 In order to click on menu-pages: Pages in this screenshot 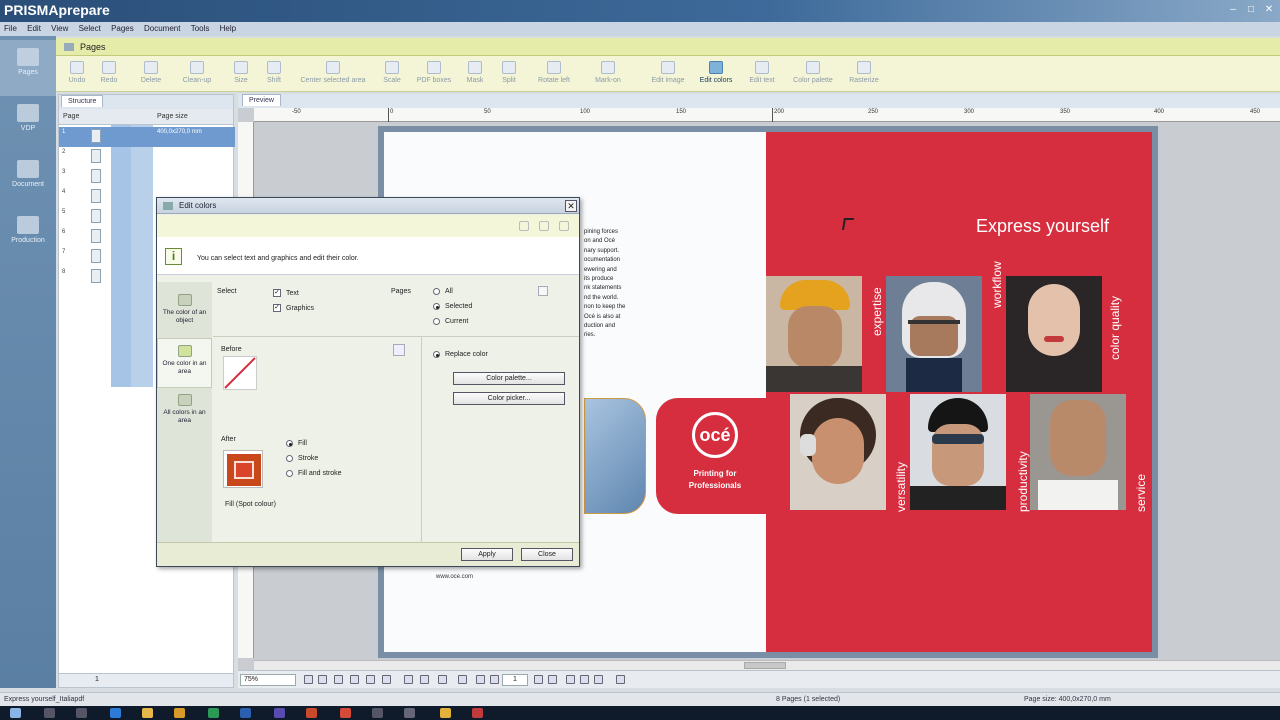, I will do `click(122, 27)`.